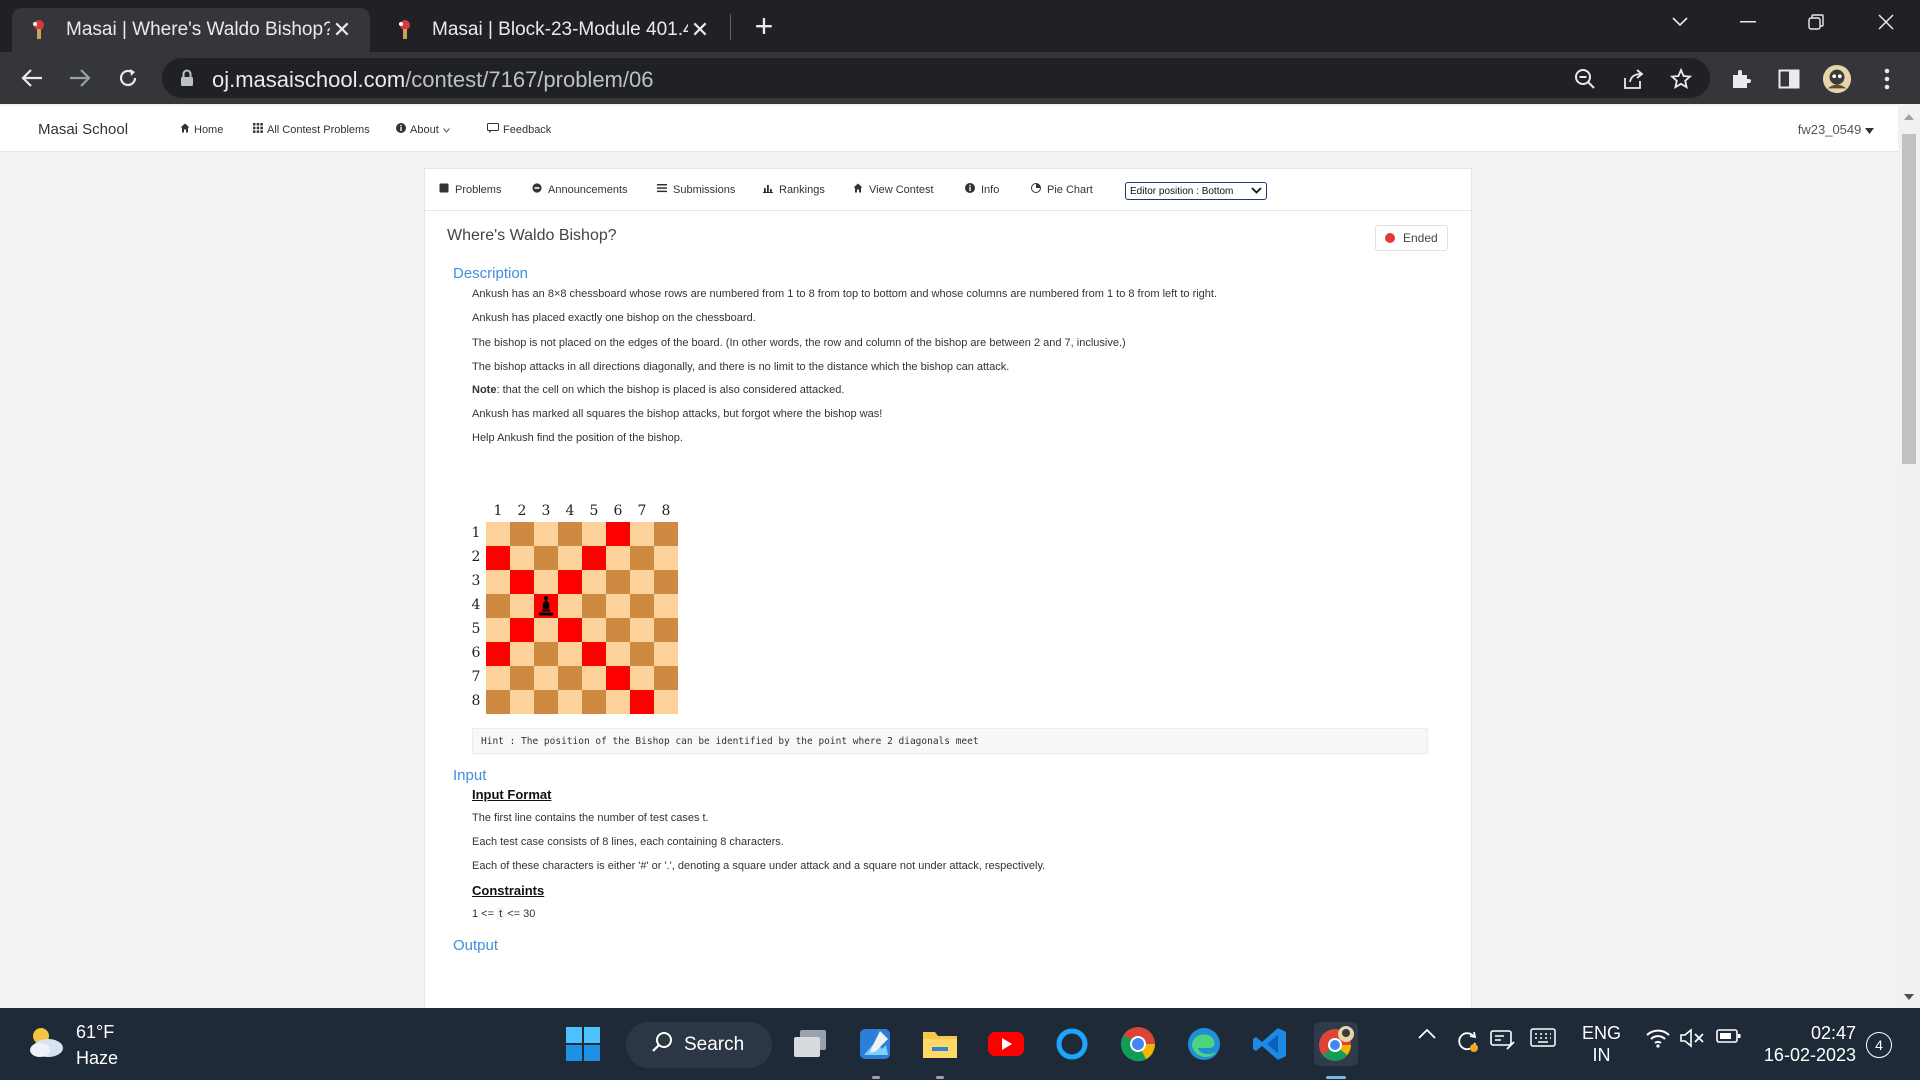 The width and height of the screenshot is (1920, 1080). Describe the element at coordinates (553, 30) in the screenshot. I see `tab-block-module: Masai | Block-23-Module 401.4.1 ✕` at that location.